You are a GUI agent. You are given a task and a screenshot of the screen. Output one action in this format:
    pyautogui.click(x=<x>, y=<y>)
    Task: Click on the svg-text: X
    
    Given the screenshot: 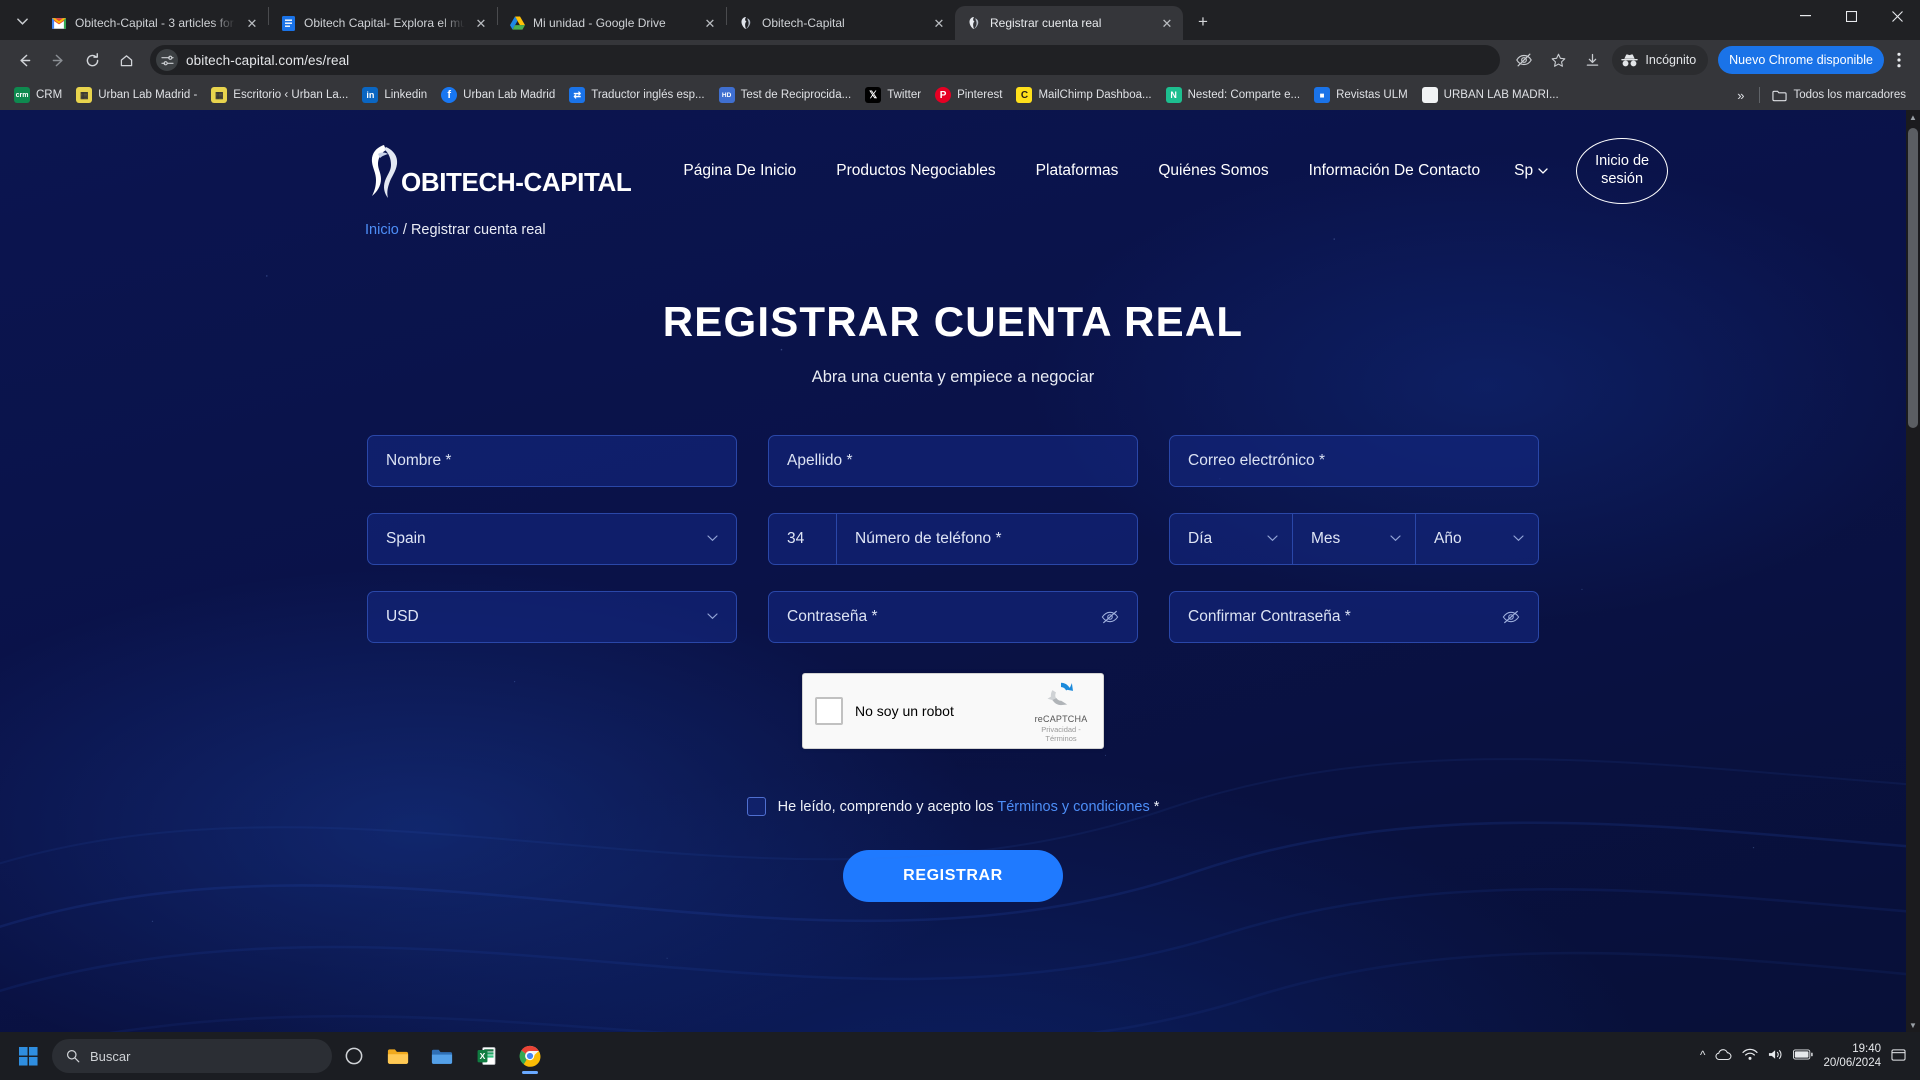 What is the action you would take?
    pyautogui.click(x=482, y=1056)
    